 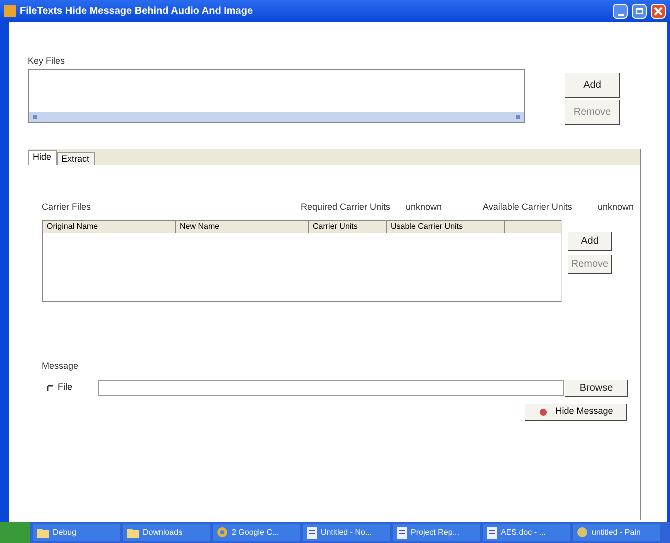 I want to click on horizontal-scrollbar, so click(x=276, y=117).